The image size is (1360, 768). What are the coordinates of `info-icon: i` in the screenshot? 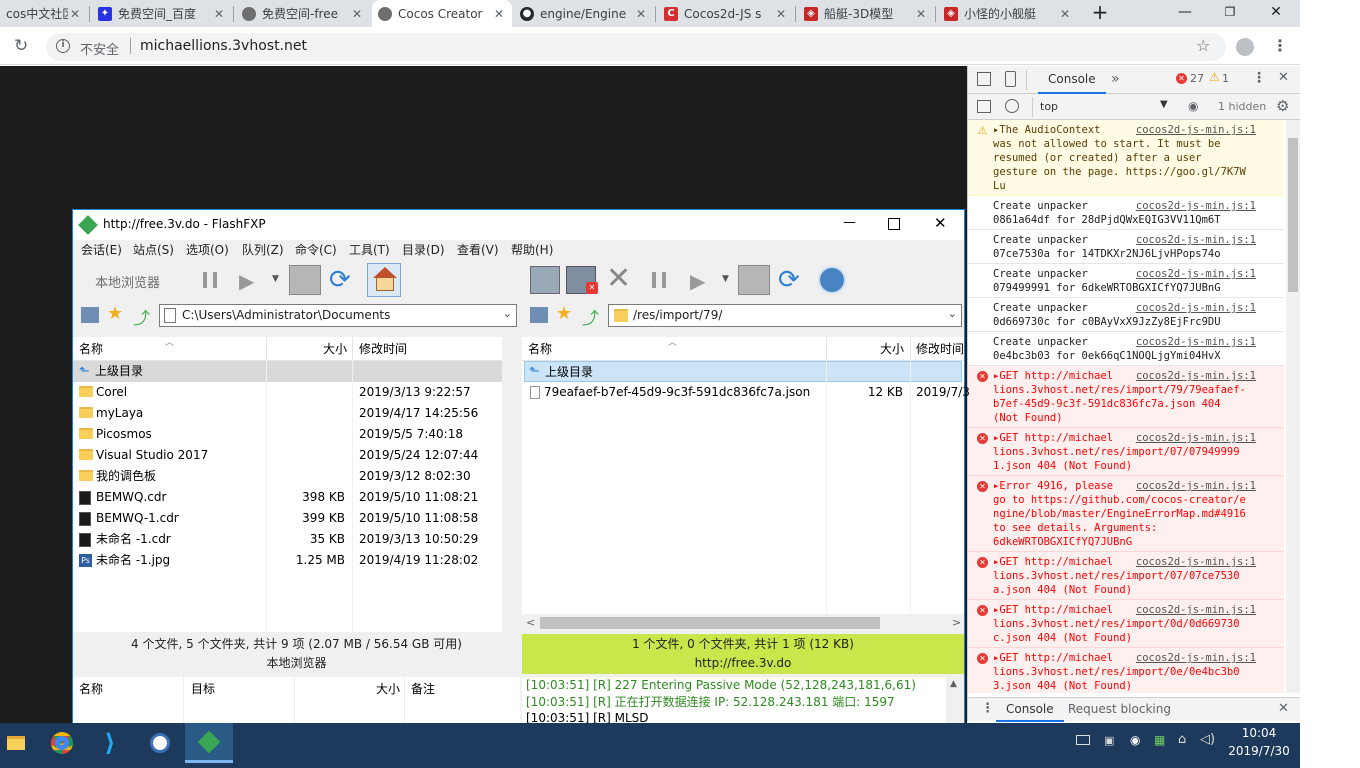 It's located at (63, 46).